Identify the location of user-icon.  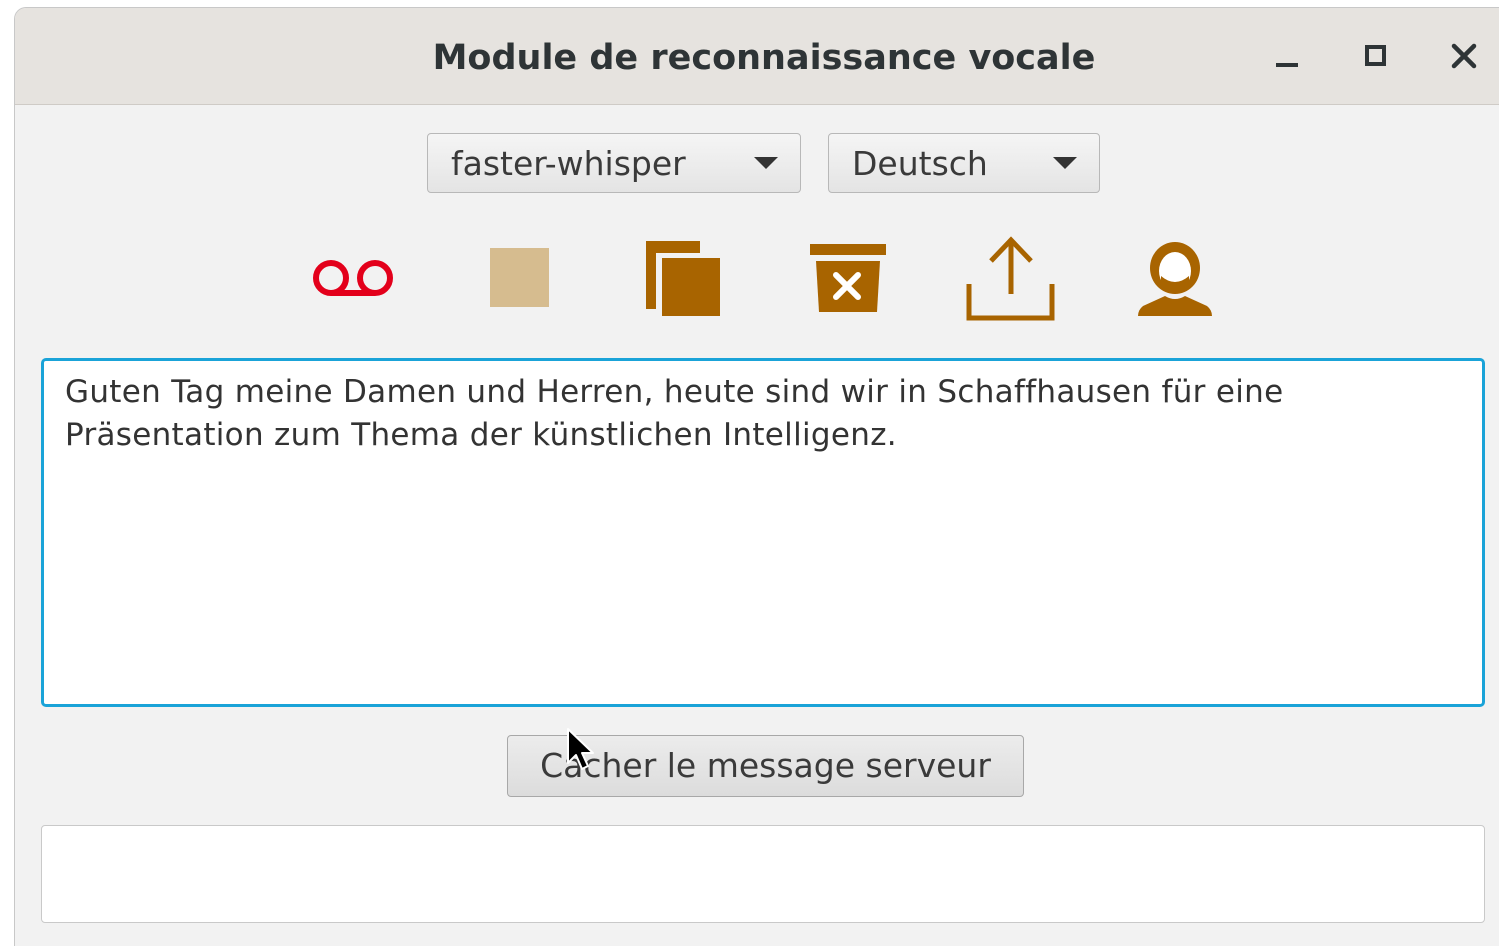
(1175, 279).